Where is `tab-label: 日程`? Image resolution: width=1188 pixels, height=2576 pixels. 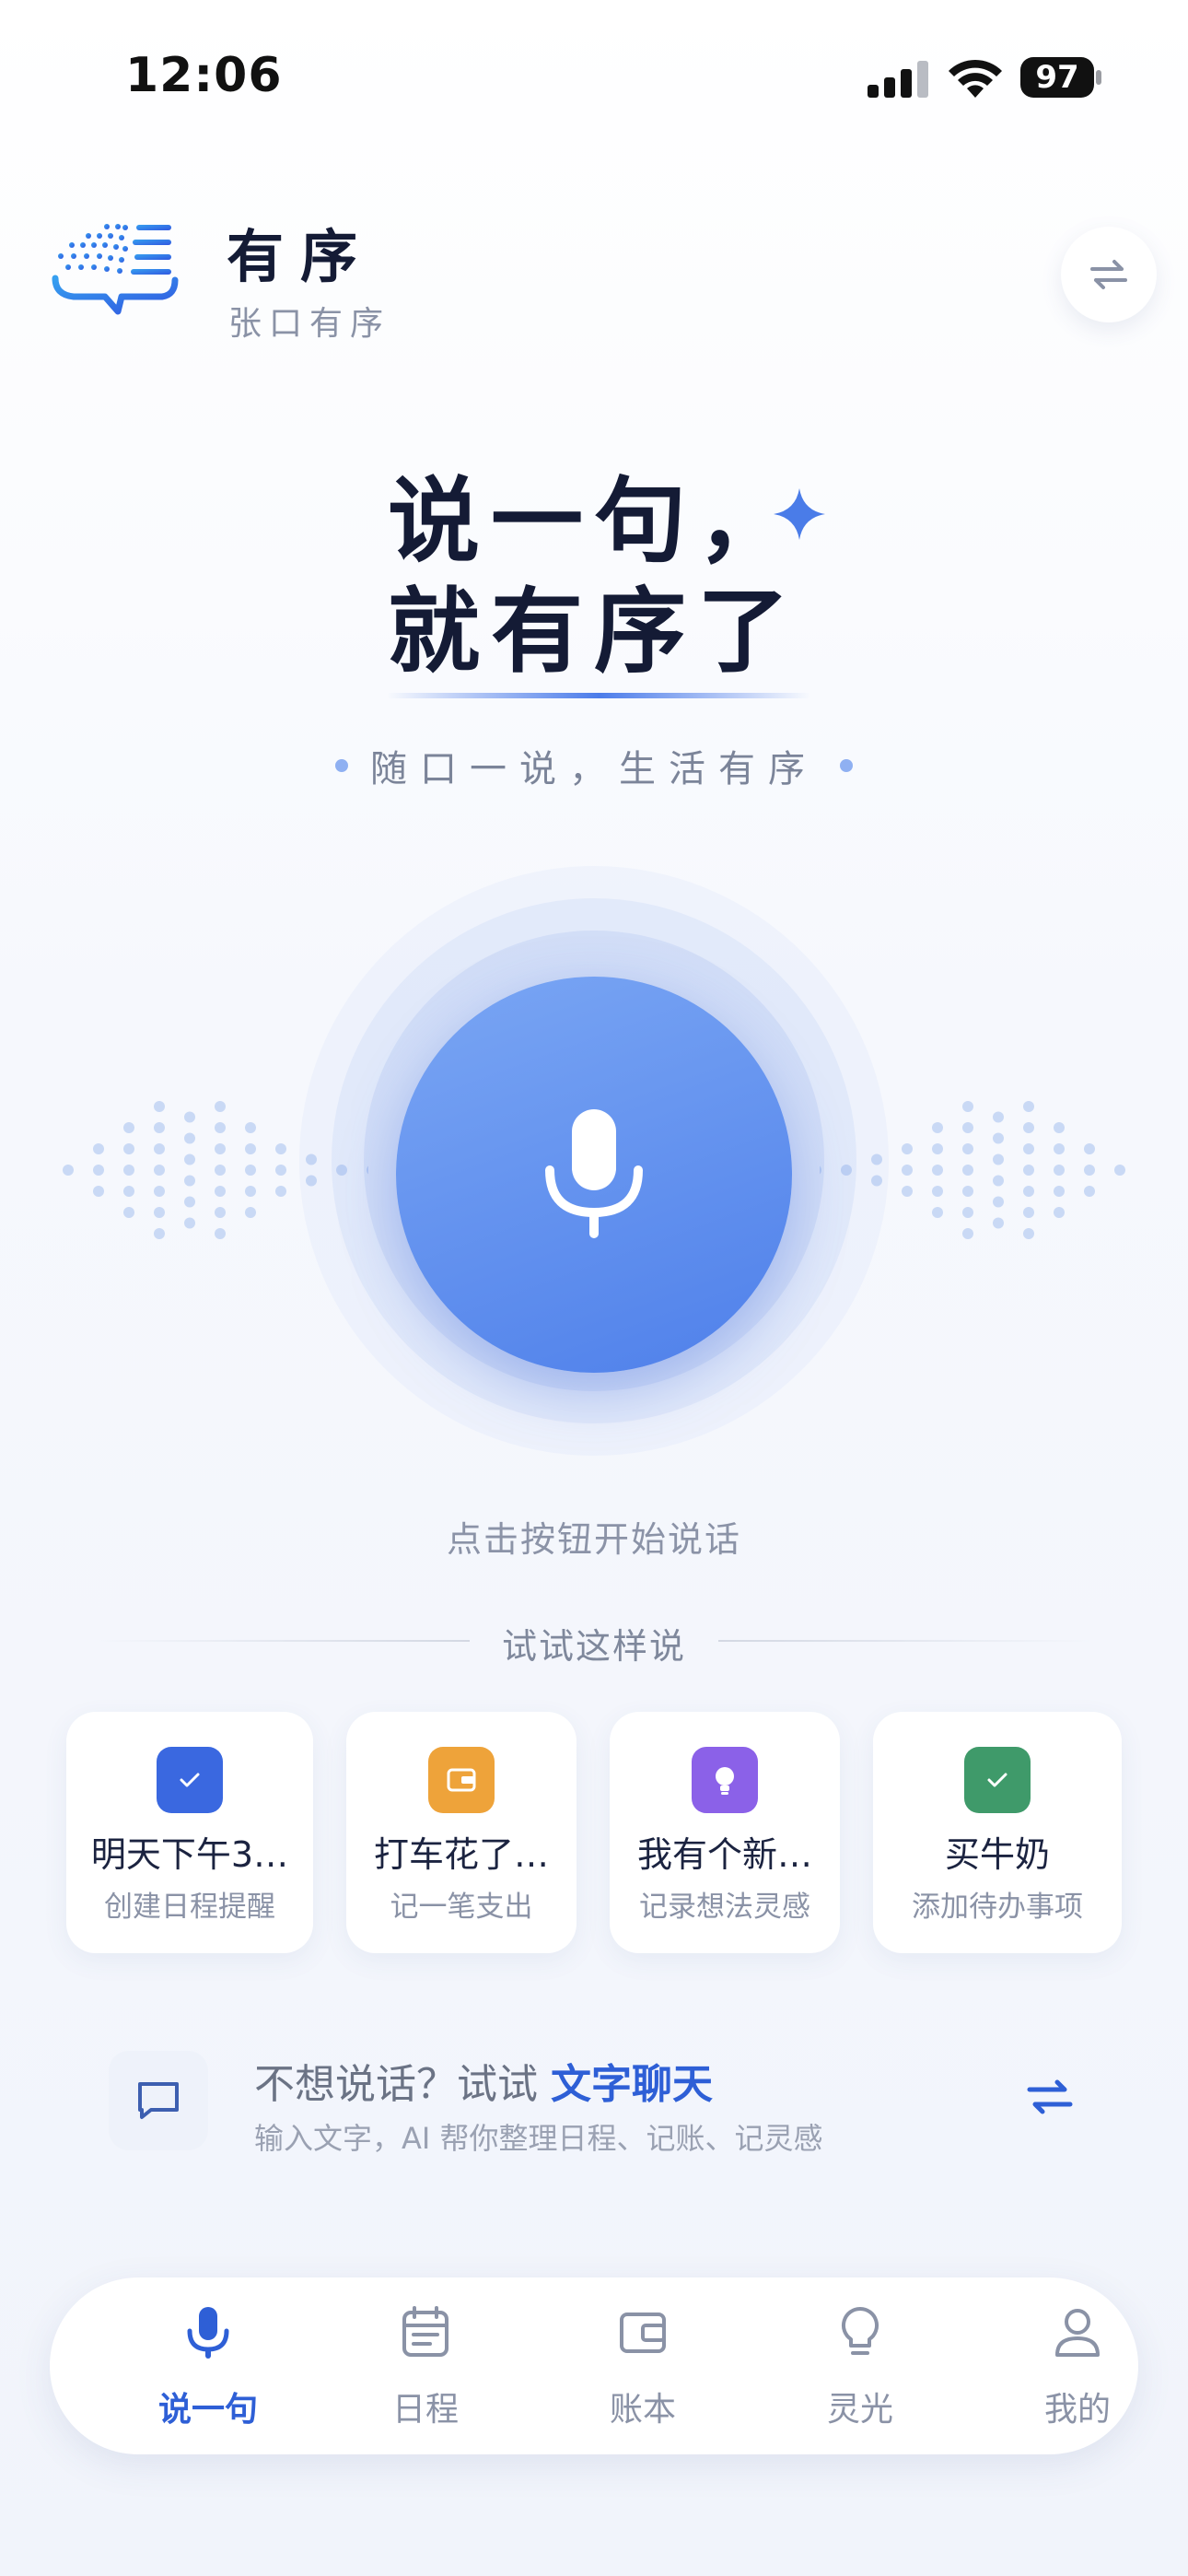 tab-label: 日程 is located at coordinates (425, 2410).